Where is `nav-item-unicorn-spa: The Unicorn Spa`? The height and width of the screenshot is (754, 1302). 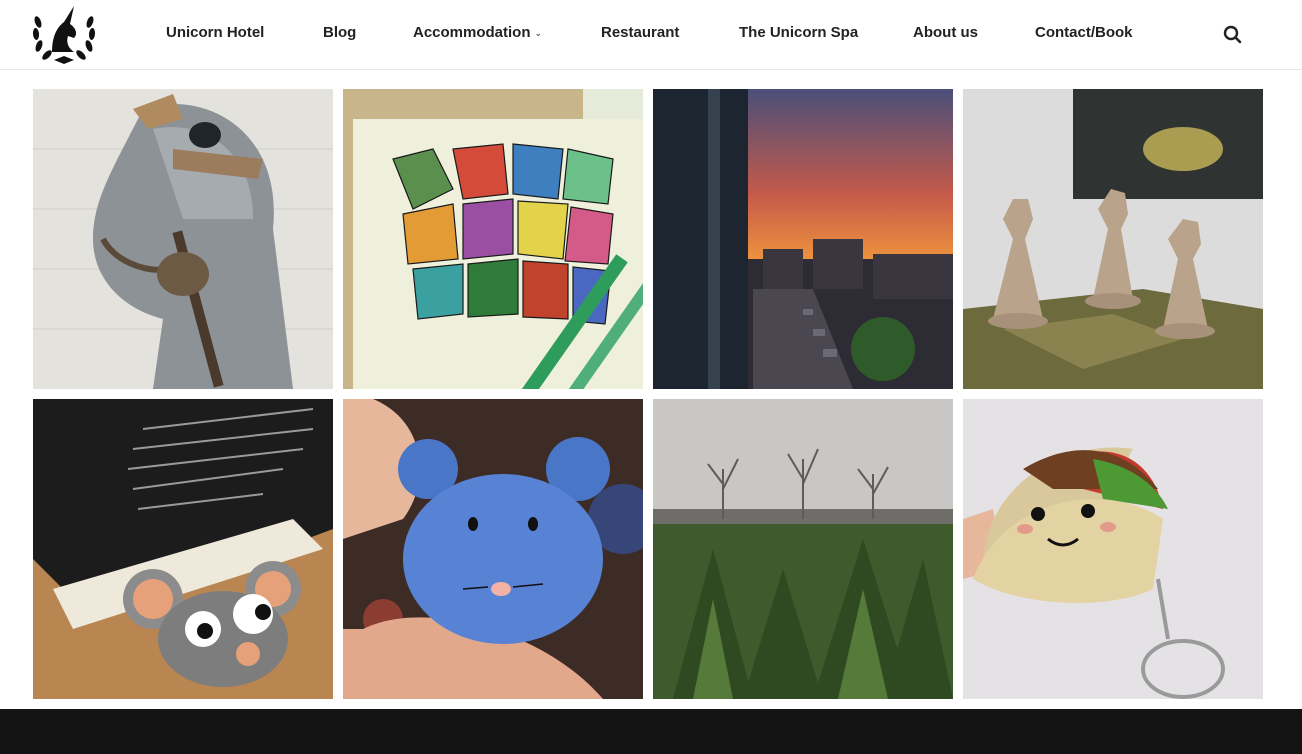 nav-item-unicorn-spa: The Unicorn Spa is located at coordinates (798, 32).